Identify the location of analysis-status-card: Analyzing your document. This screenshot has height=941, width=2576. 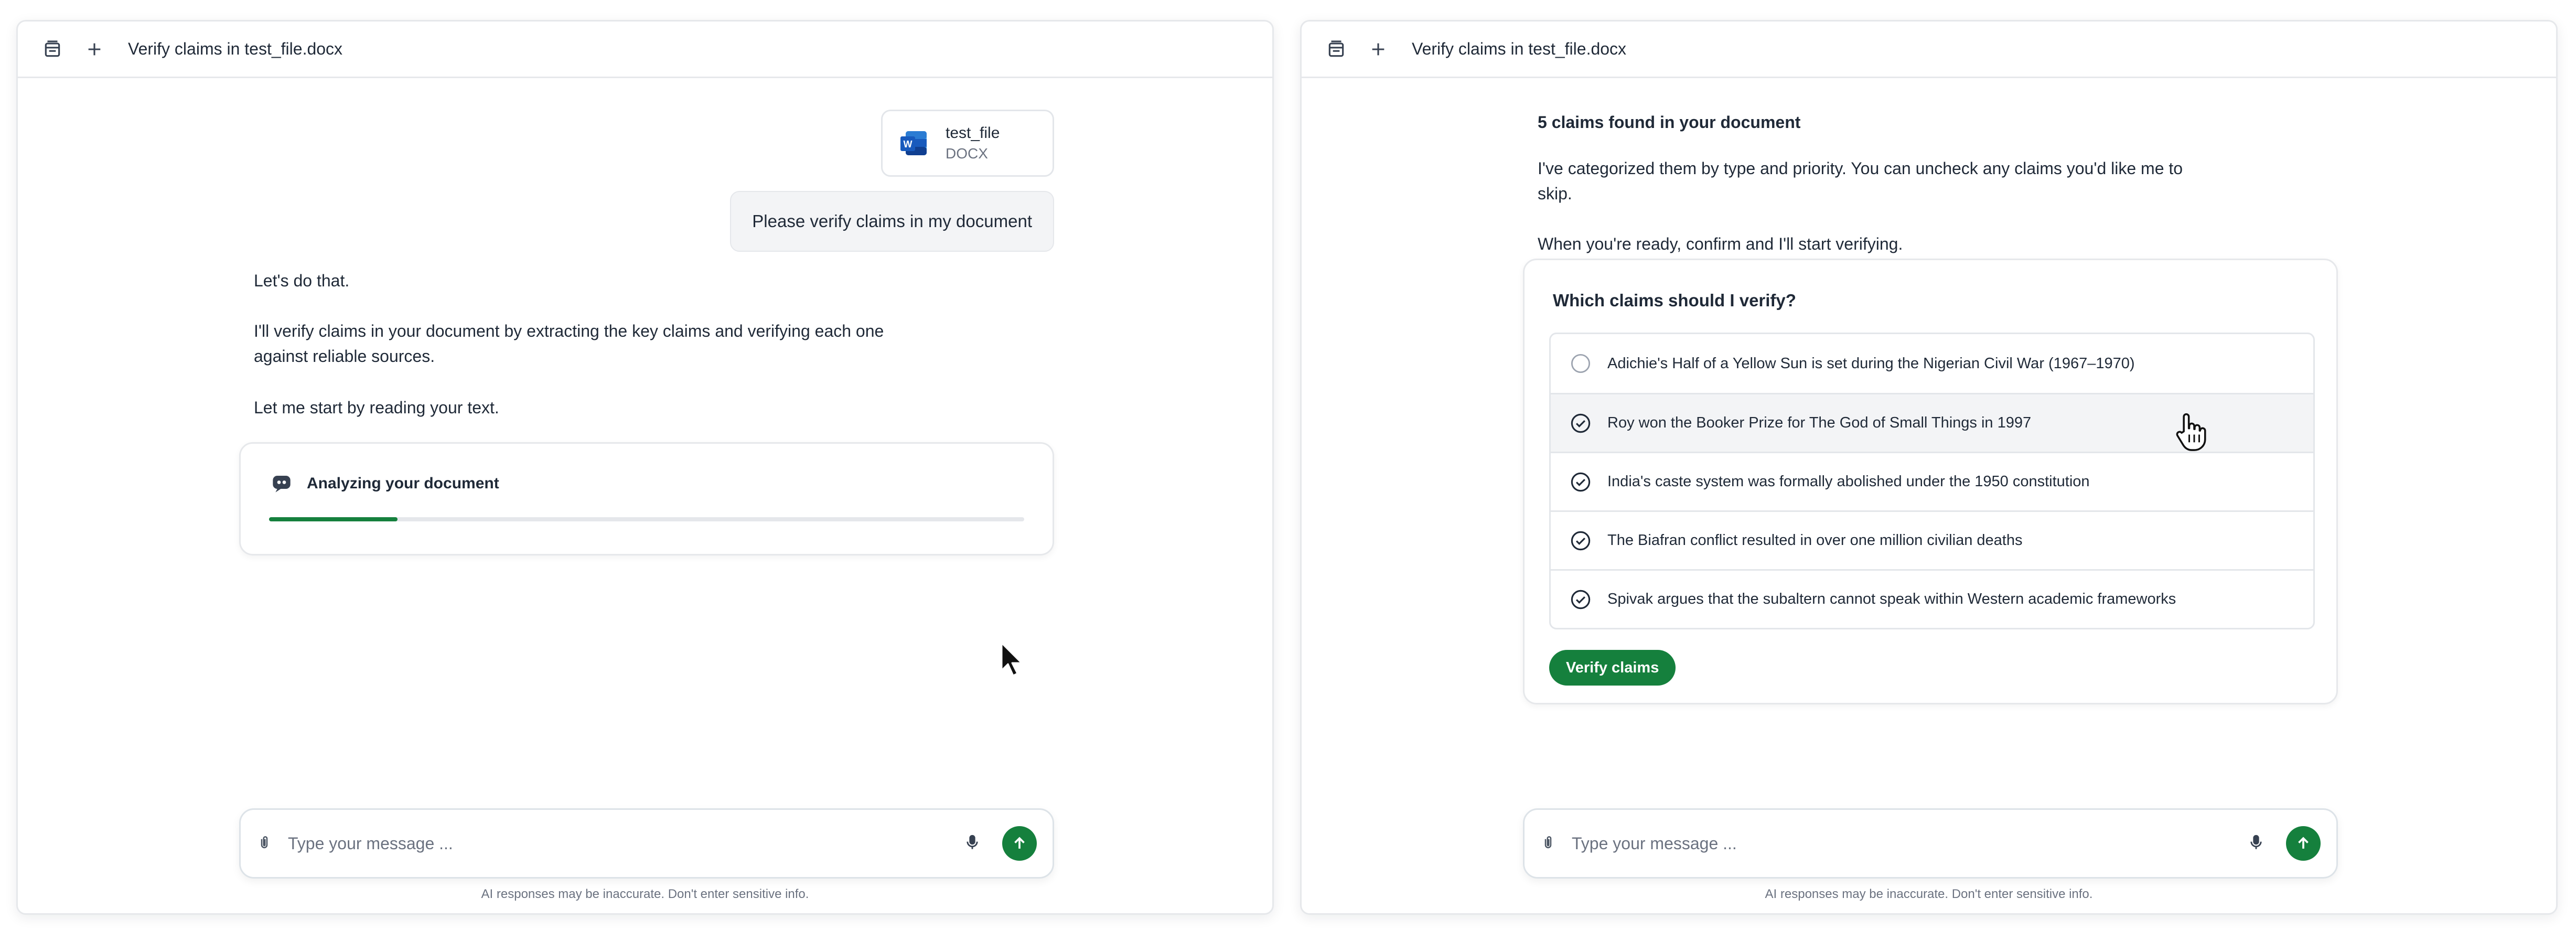
(646, 498).